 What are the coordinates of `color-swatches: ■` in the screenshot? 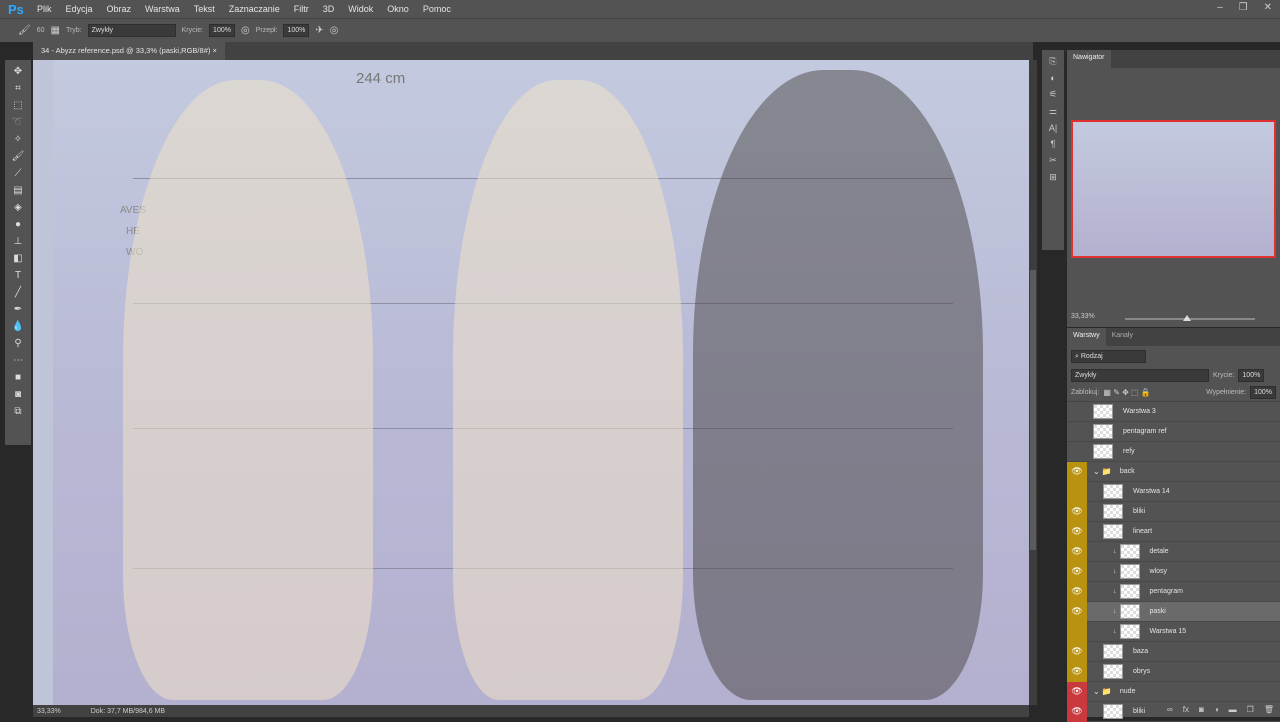 It's located at (18, 377).